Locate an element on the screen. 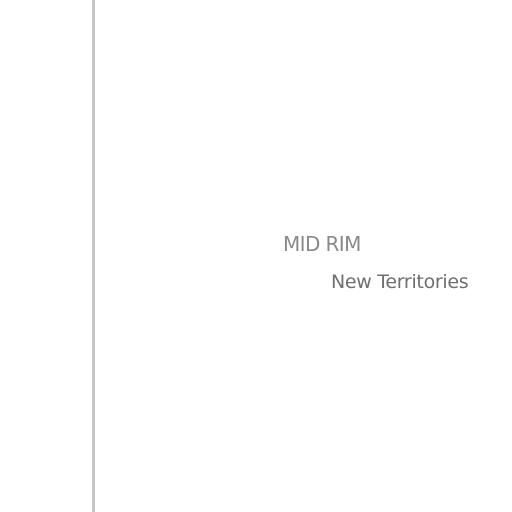  map-boundary-line is located at coordinates (93, 256).